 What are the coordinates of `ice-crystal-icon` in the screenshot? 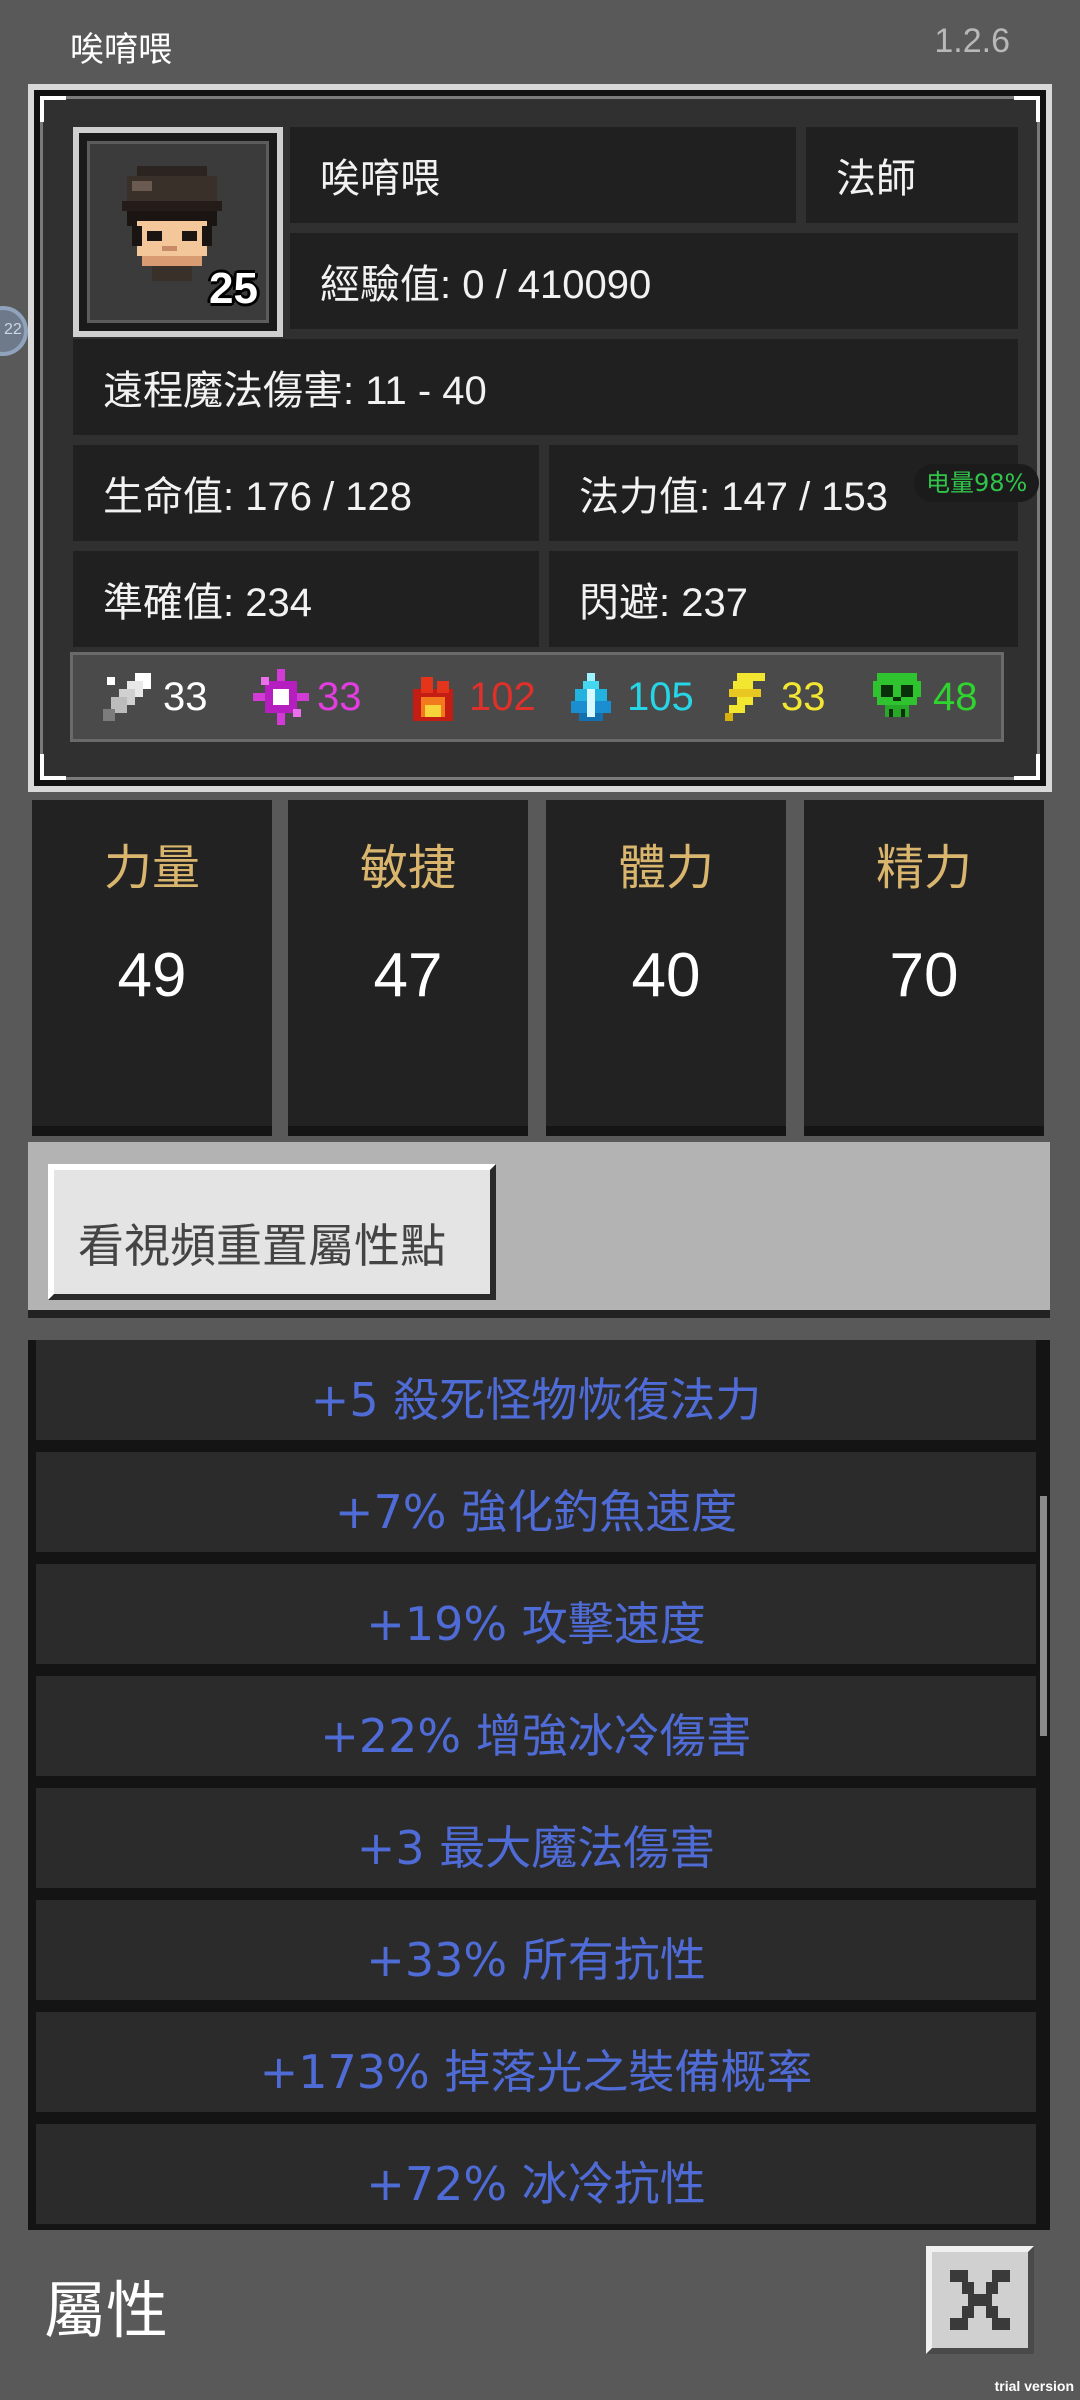 It's located at (591, 697).